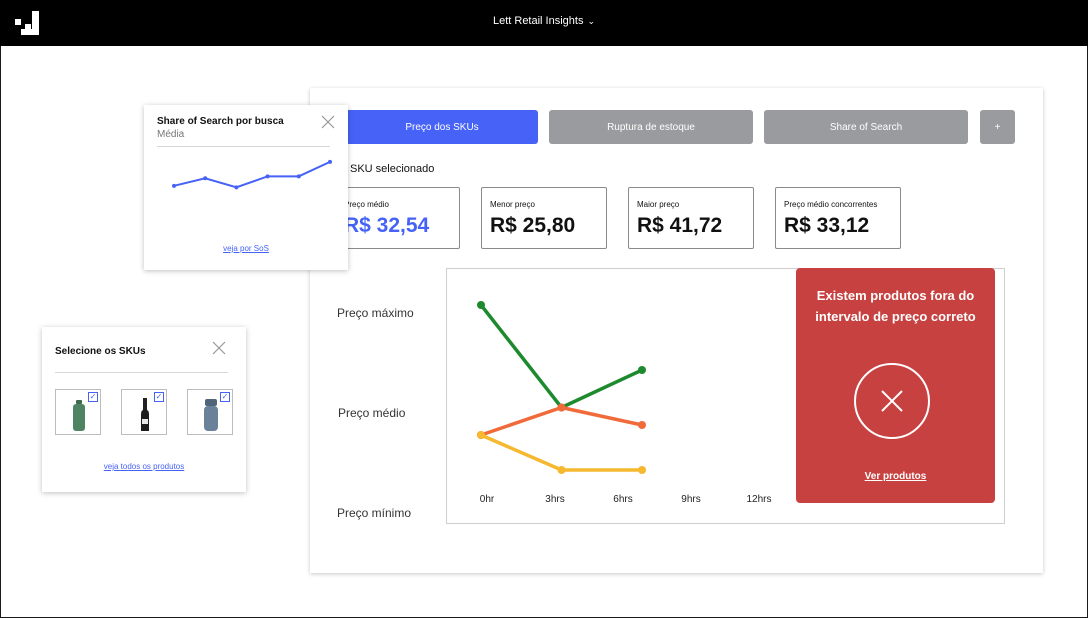 Image resolution: width=1088 pixels, height=618 pixels. Describe the element at coordinates (623, 499) in the screenshot. I see `x-tick-6hrs: 6hrs` at that location.